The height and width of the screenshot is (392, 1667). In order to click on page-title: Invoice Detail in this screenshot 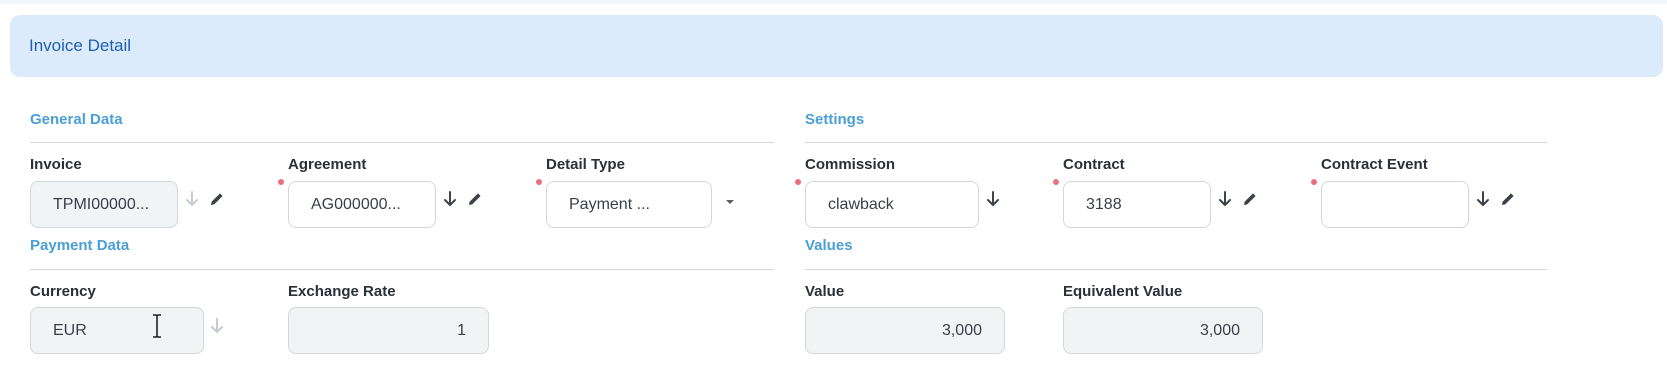, I will do `click(80, 45)`.